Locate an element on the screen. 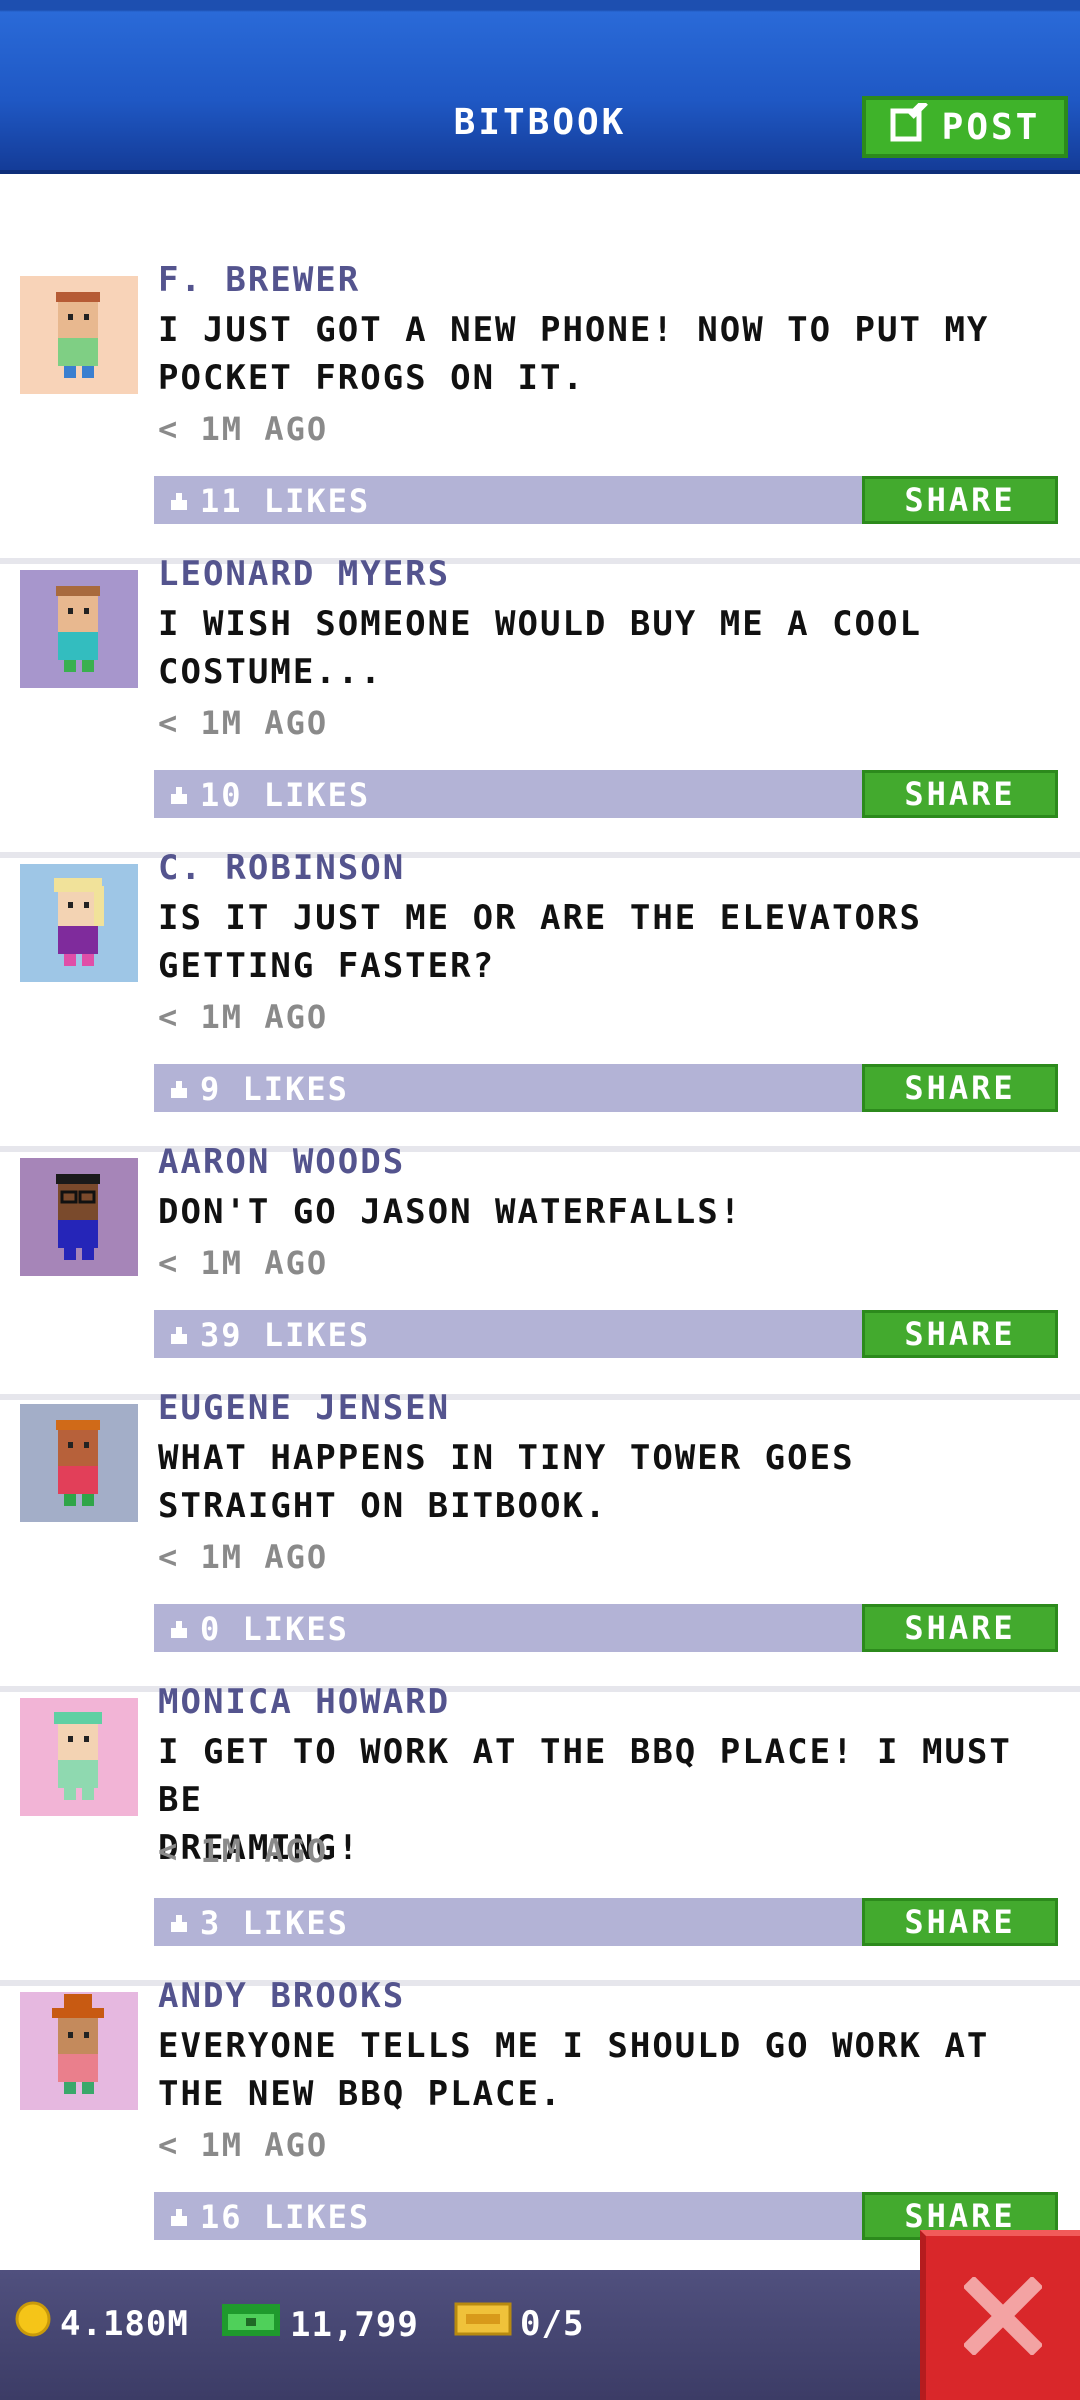  likes-count: 16 LIKES is located at coordinates (285, 2217).